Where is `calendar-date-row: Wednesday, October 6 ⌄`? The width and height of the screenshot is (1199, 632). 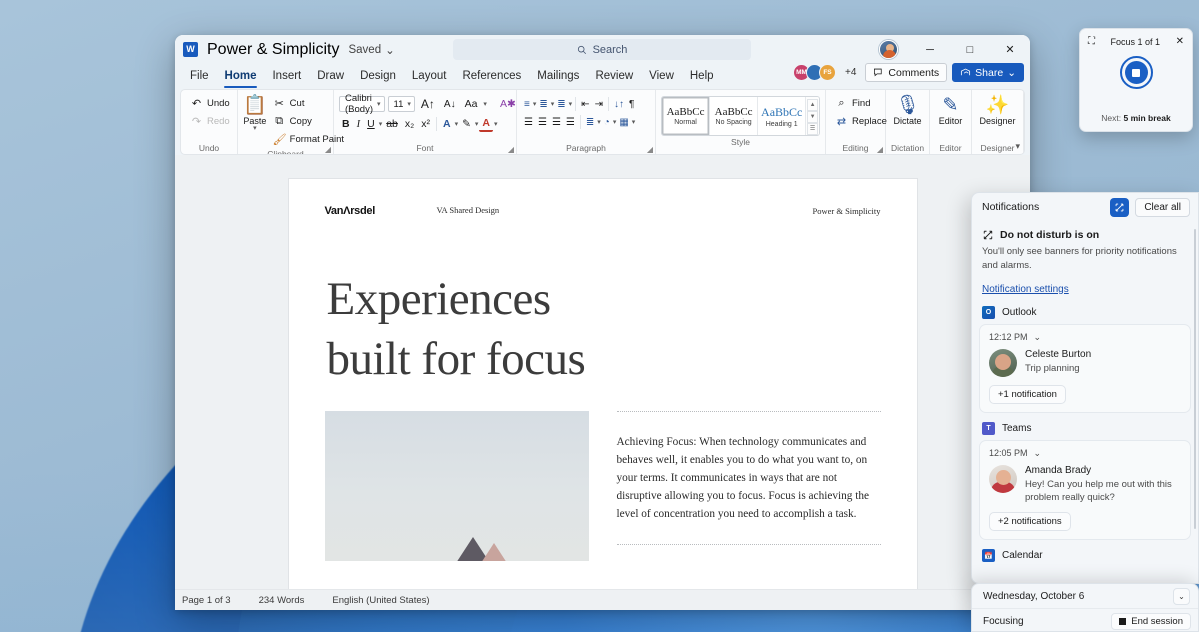 calendar-date-row: Wednesday, October 6 ⌄ is located at coordinates (1085, 596).